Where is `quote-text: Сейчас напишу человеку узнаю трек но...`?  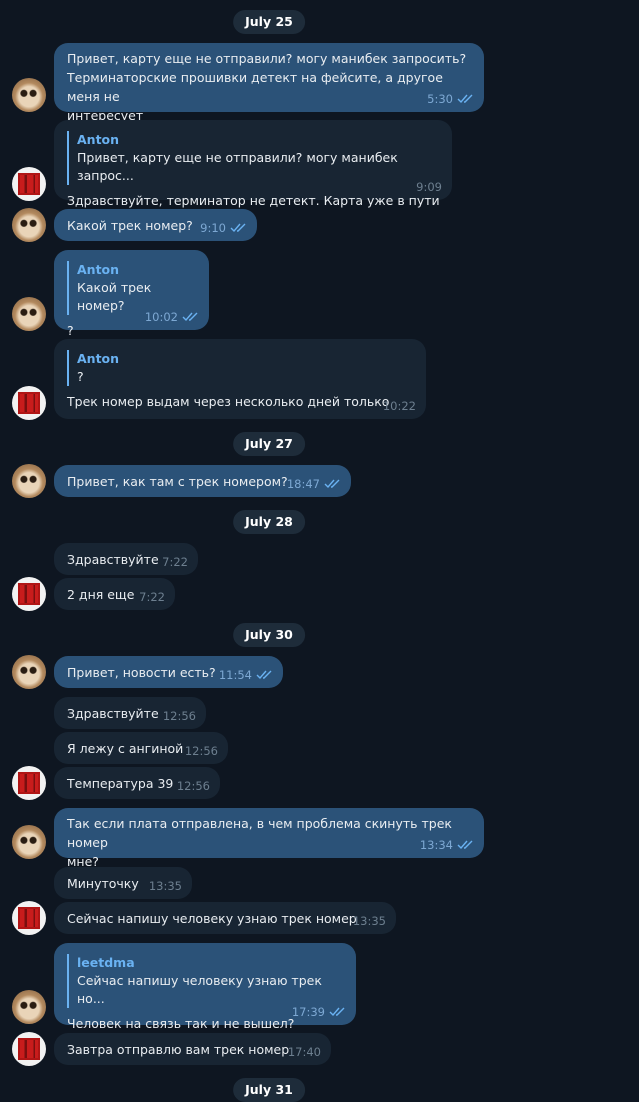
quote-text: Сейчас напишу человеку узнаю трек но... is located at coordinates (199, 989).